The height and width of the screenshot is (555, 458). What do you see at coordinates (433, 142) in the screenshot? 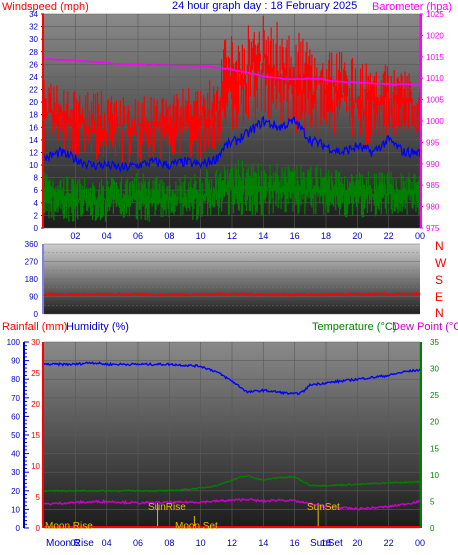
I see `baro-tick-label: 995` at bounding box center [433, 142].